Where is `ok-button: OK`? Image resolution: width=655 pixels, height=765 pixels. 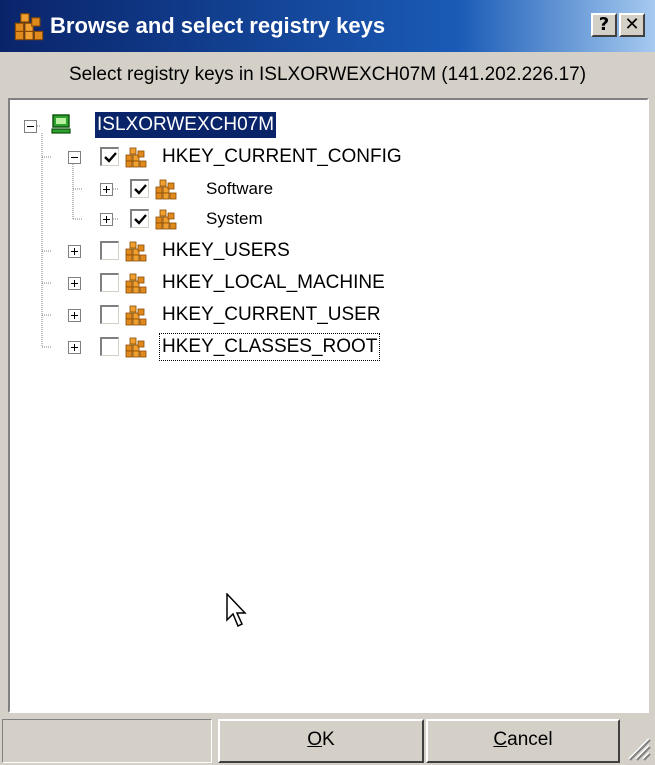
ok-button: OK is located at coordinates (321, 741).